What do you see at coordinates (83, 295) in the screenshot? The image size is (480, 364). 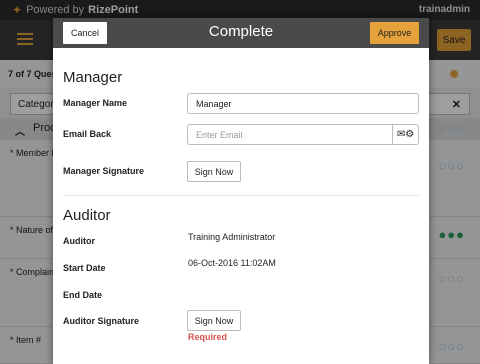 I see `end-date-label: End Date` at bounding box center [83, 295].